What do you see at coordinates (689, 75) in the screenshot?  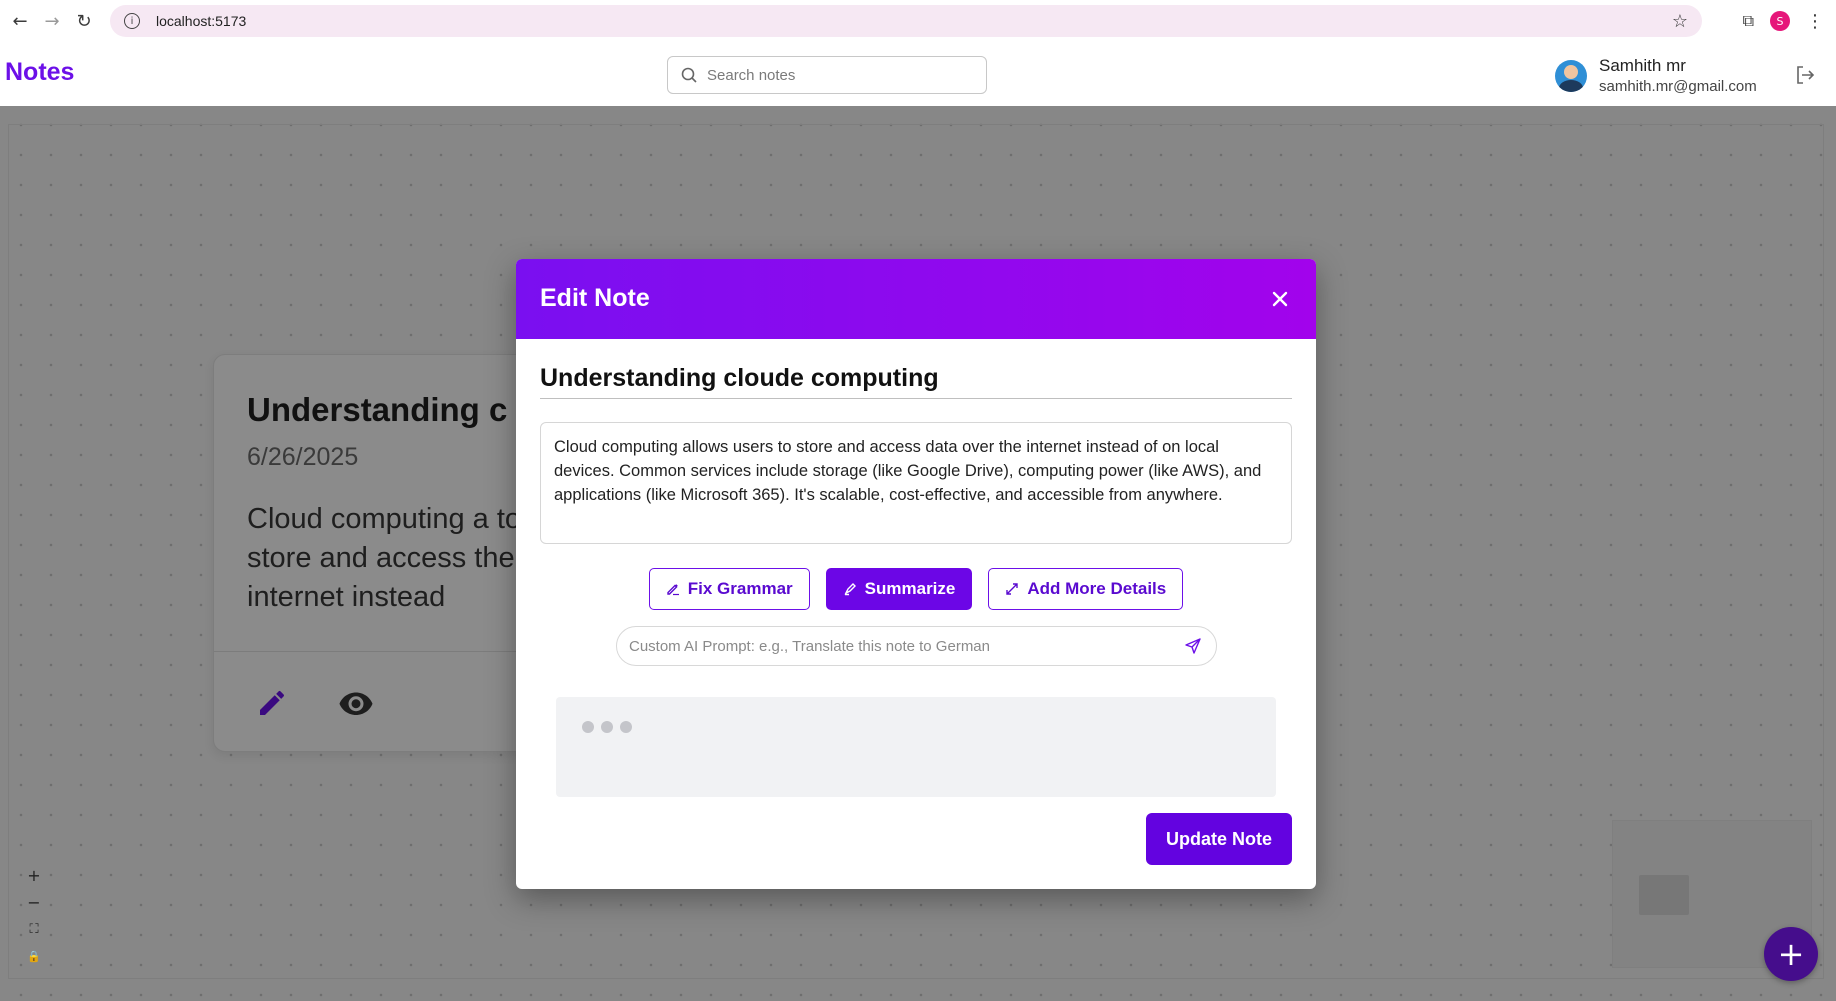 I see `search-icon` at bounding box center [689, 75].